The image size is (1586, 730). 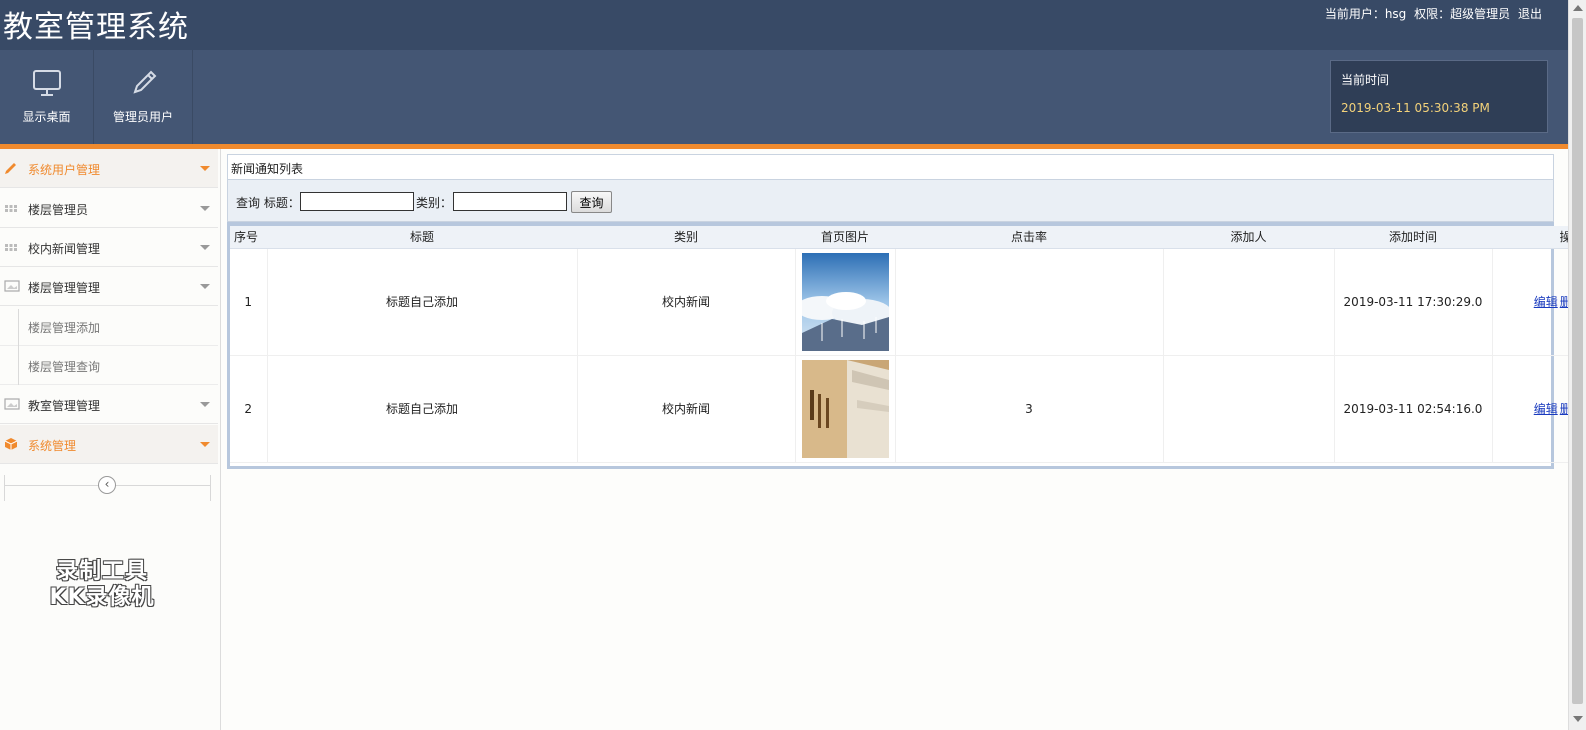 I want to click on sidebar-item-classroom-management: 教室管理管理, so click(x=109, y=404).